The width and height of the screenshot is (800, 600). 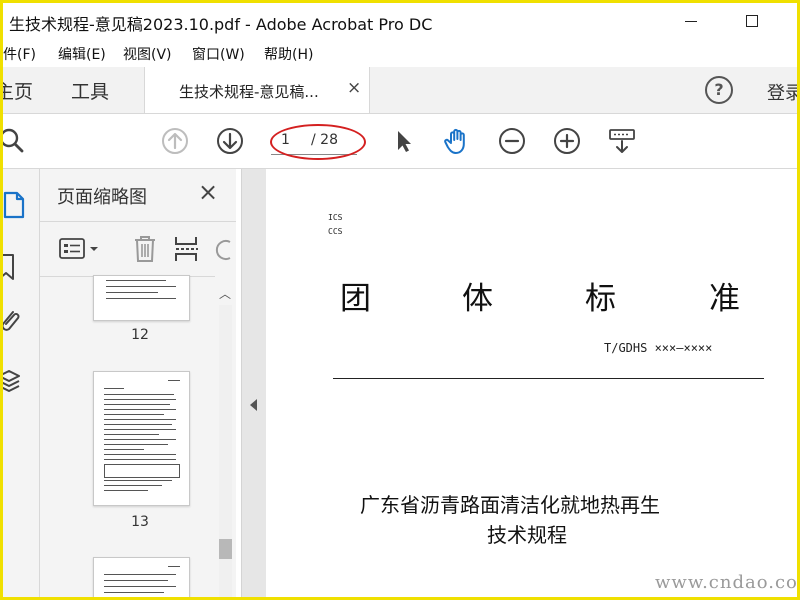 I want to click on toolbar: 1 / 28, so click(x=400, y=141).